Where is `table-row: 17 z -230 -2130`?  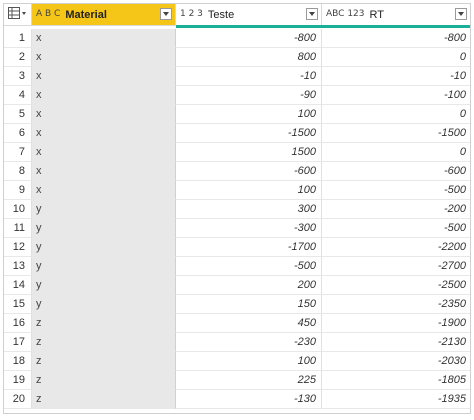 table-row: 17 z -230 -2130 is located at coordinates (237, 342).